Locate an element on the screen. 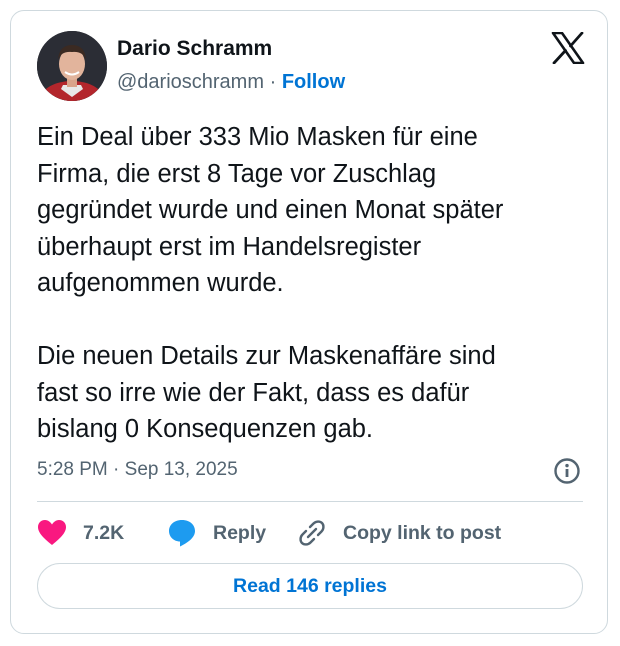 The image size is (620, 646). copy-link-button: Copy link to post is located at coordinates (399, 533).